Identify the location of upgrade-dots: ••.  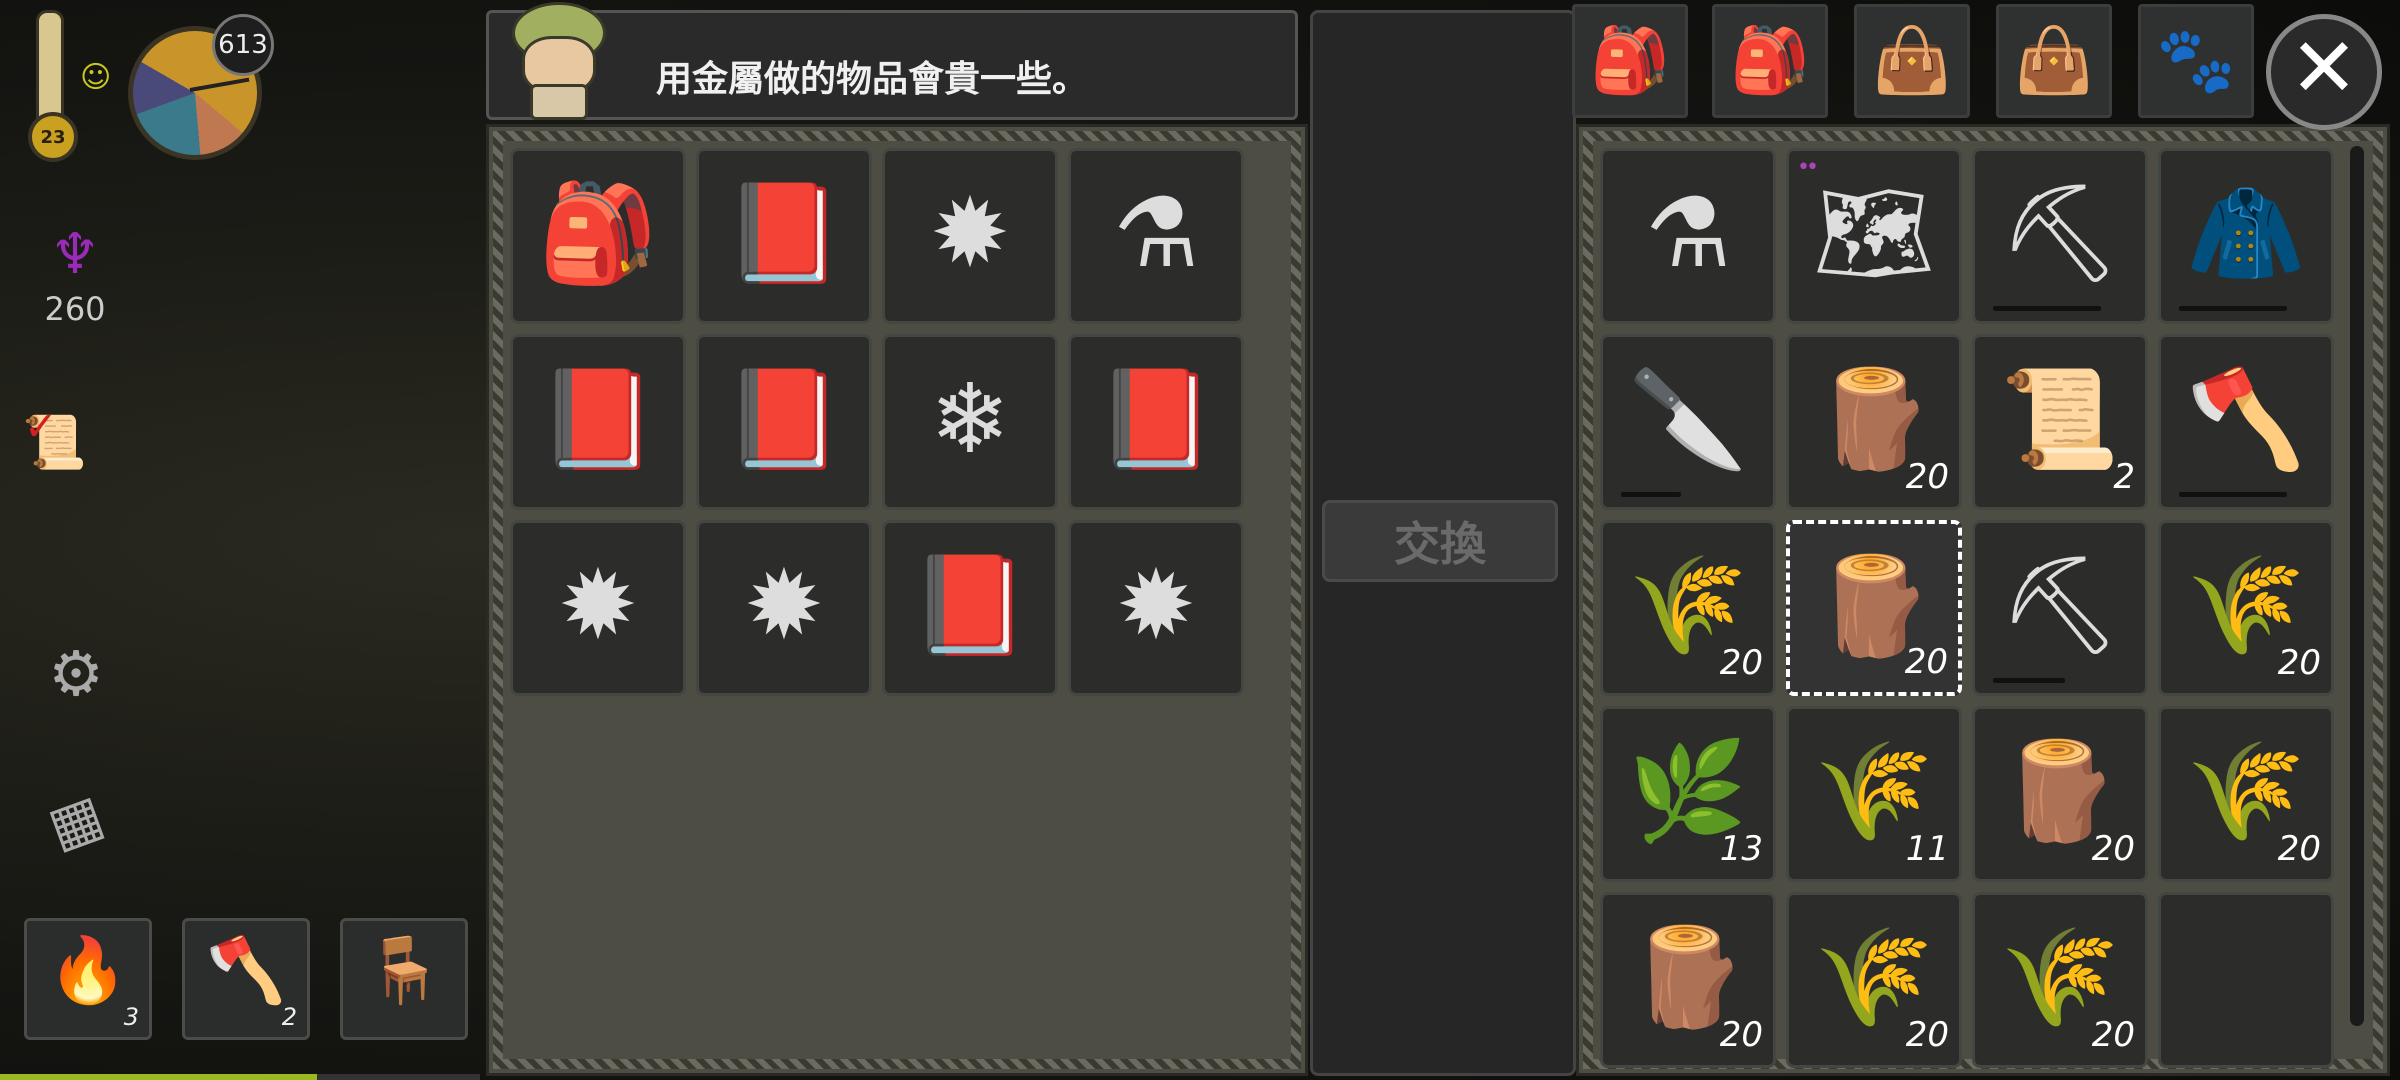
(1808, 167).